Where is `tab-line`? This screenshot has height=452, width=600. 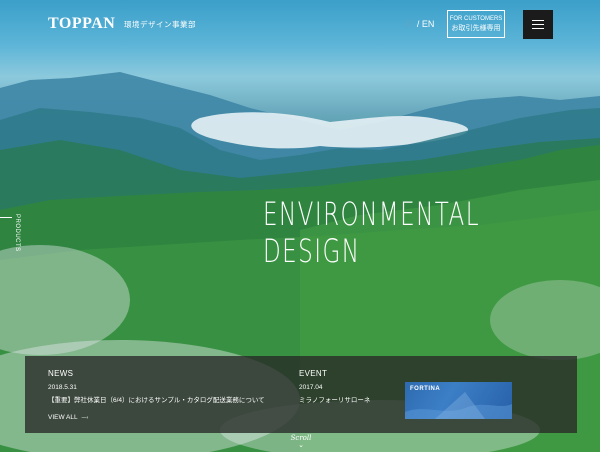
tab-line is located at coordinates (6, 217).